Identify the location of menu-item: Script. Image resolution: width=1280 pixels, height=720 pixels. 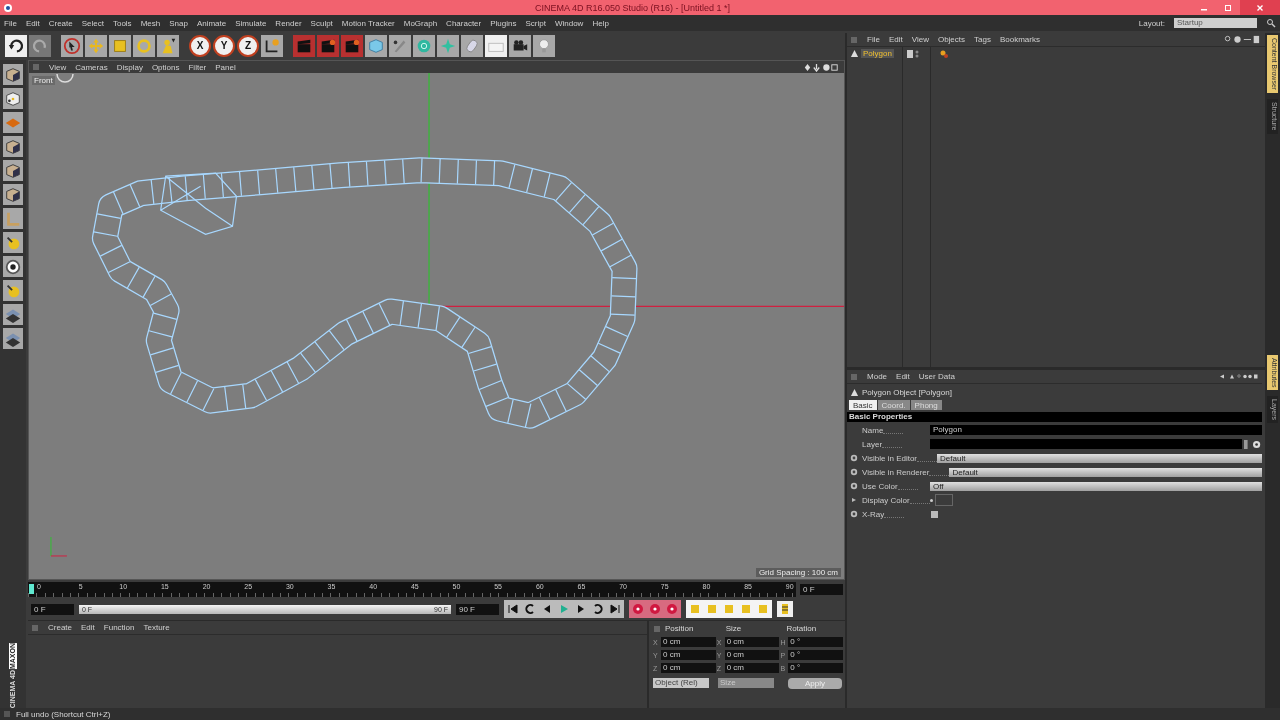
(535, 23).